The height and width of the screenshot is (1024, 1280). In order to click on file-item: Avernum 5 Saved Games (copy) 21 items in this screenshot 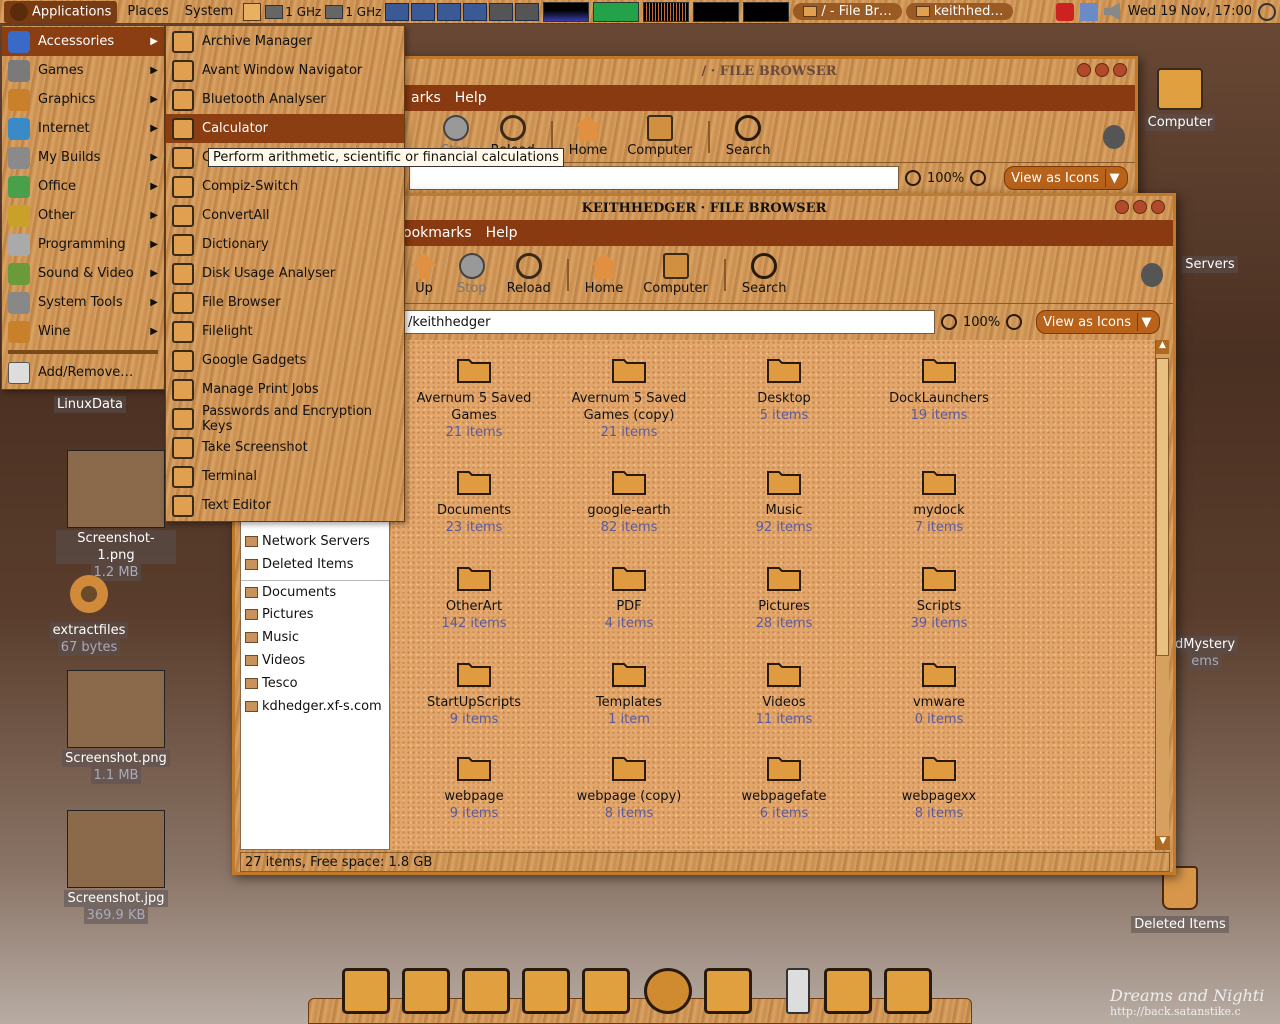, I will do `click(629, 397)`.